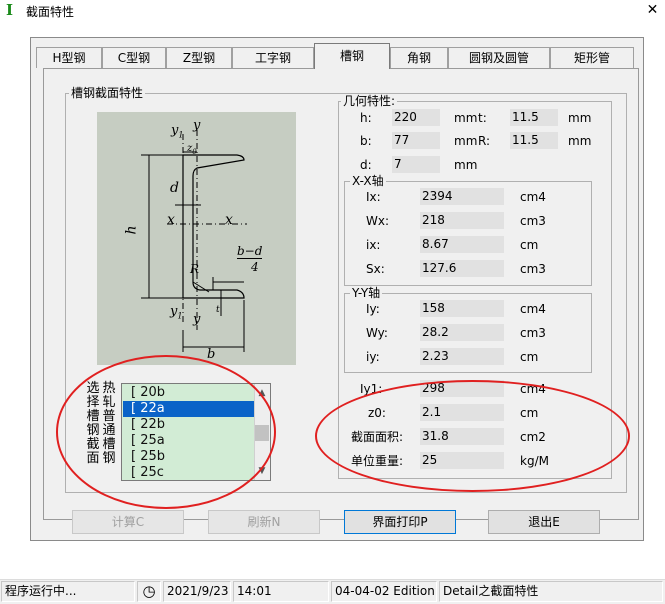 This screenshot has width=665, height=604. I want to click on Iy-label: Iy:, so click(373, 309).